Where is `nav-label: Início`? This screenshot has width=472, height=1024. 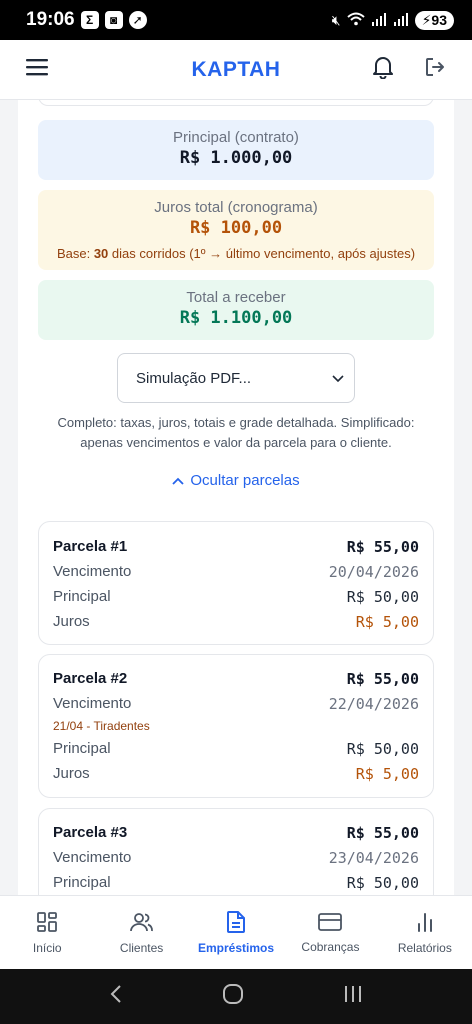
nav-label: Início is located at coordinates (47, 948).